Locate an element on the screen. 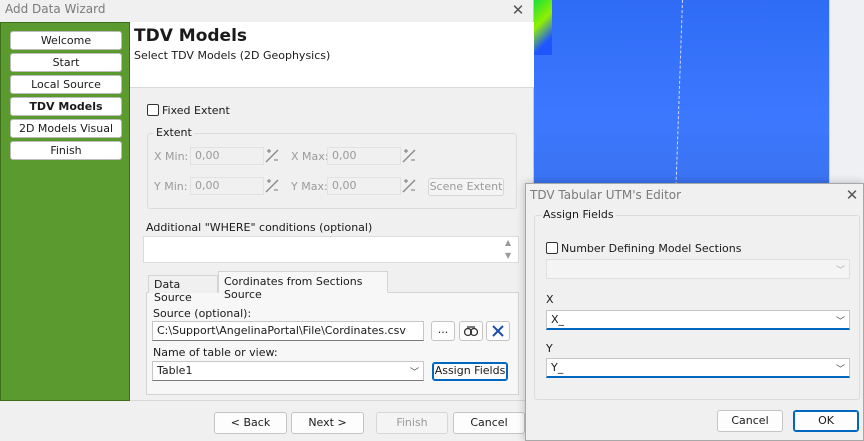 The image size is (864, 441). finish-button-label: Finish is located at coordinates (412, 422).